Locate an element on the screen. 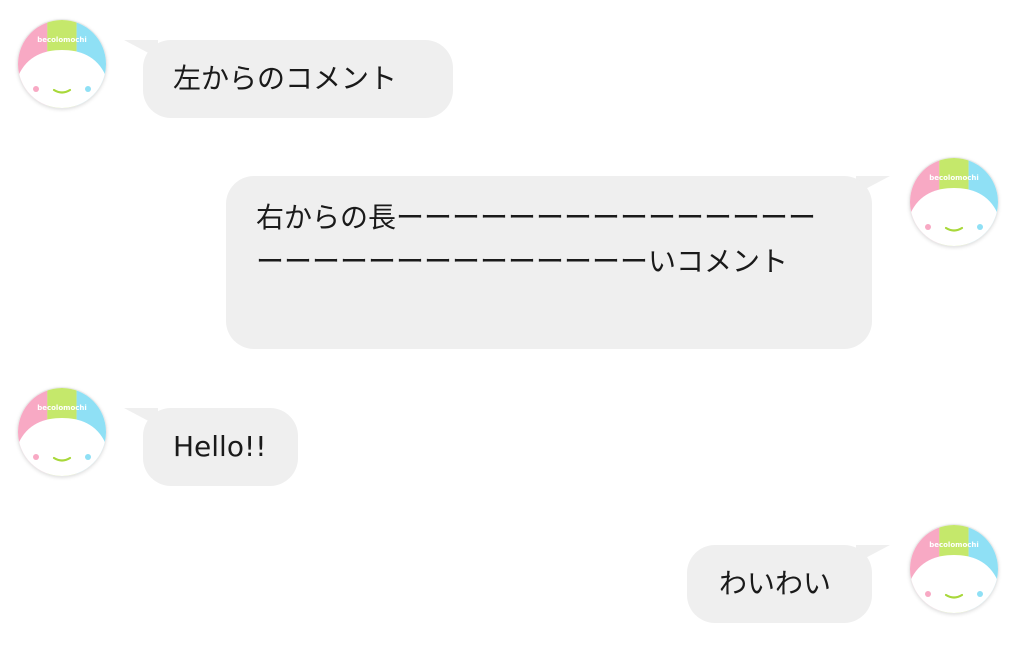  message-bubble-right: わいわい is located at coordinates (779, 584).